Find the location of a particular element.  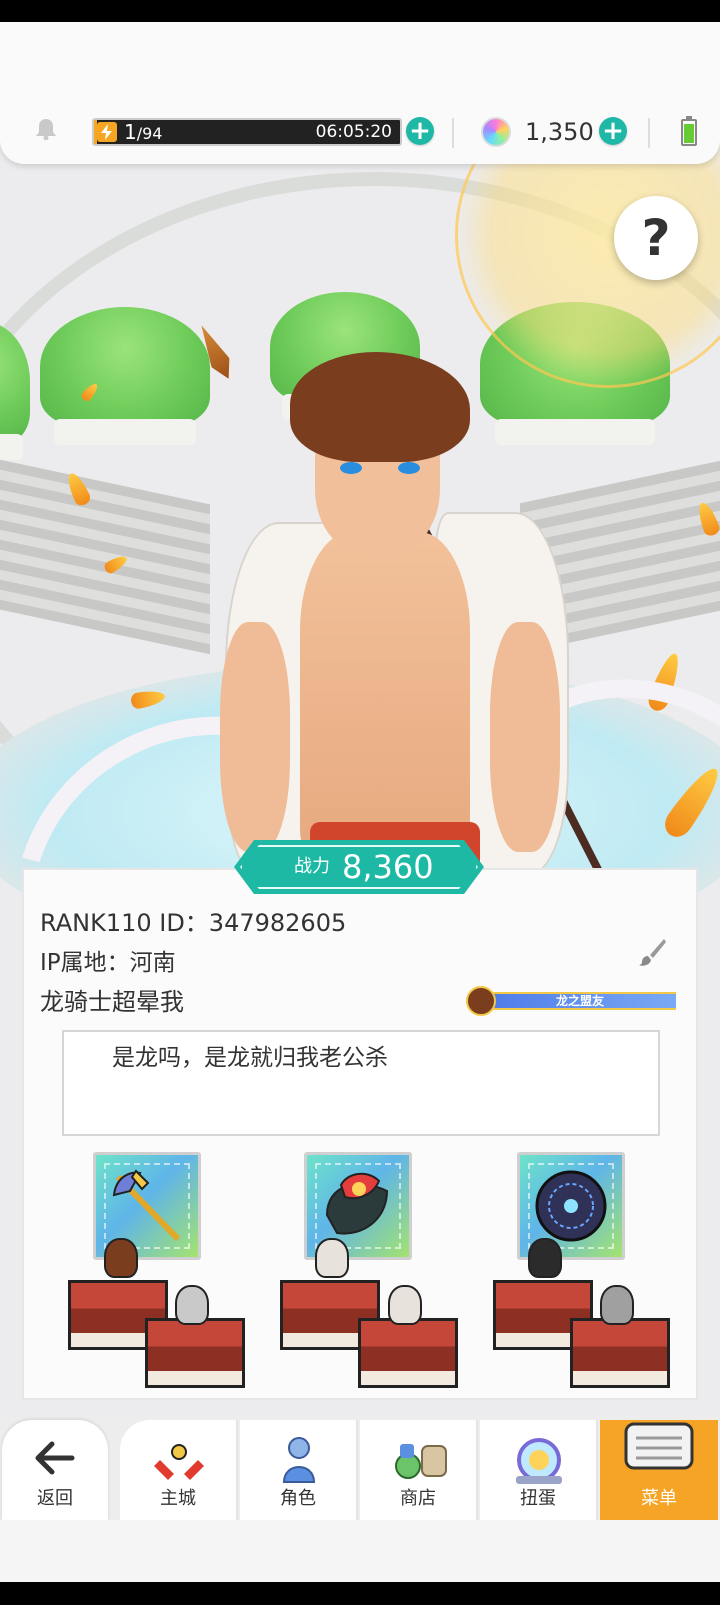

arm-right is located at coordinates (525, 737).